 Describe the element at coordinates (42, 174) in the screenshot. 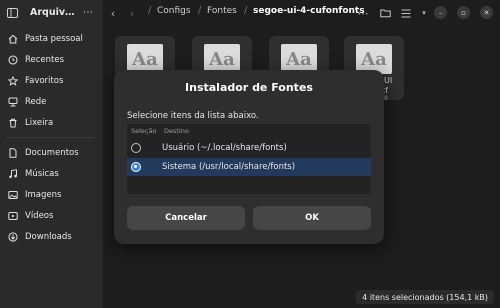

I see `sidebar-item-label: Músicas` at that location.